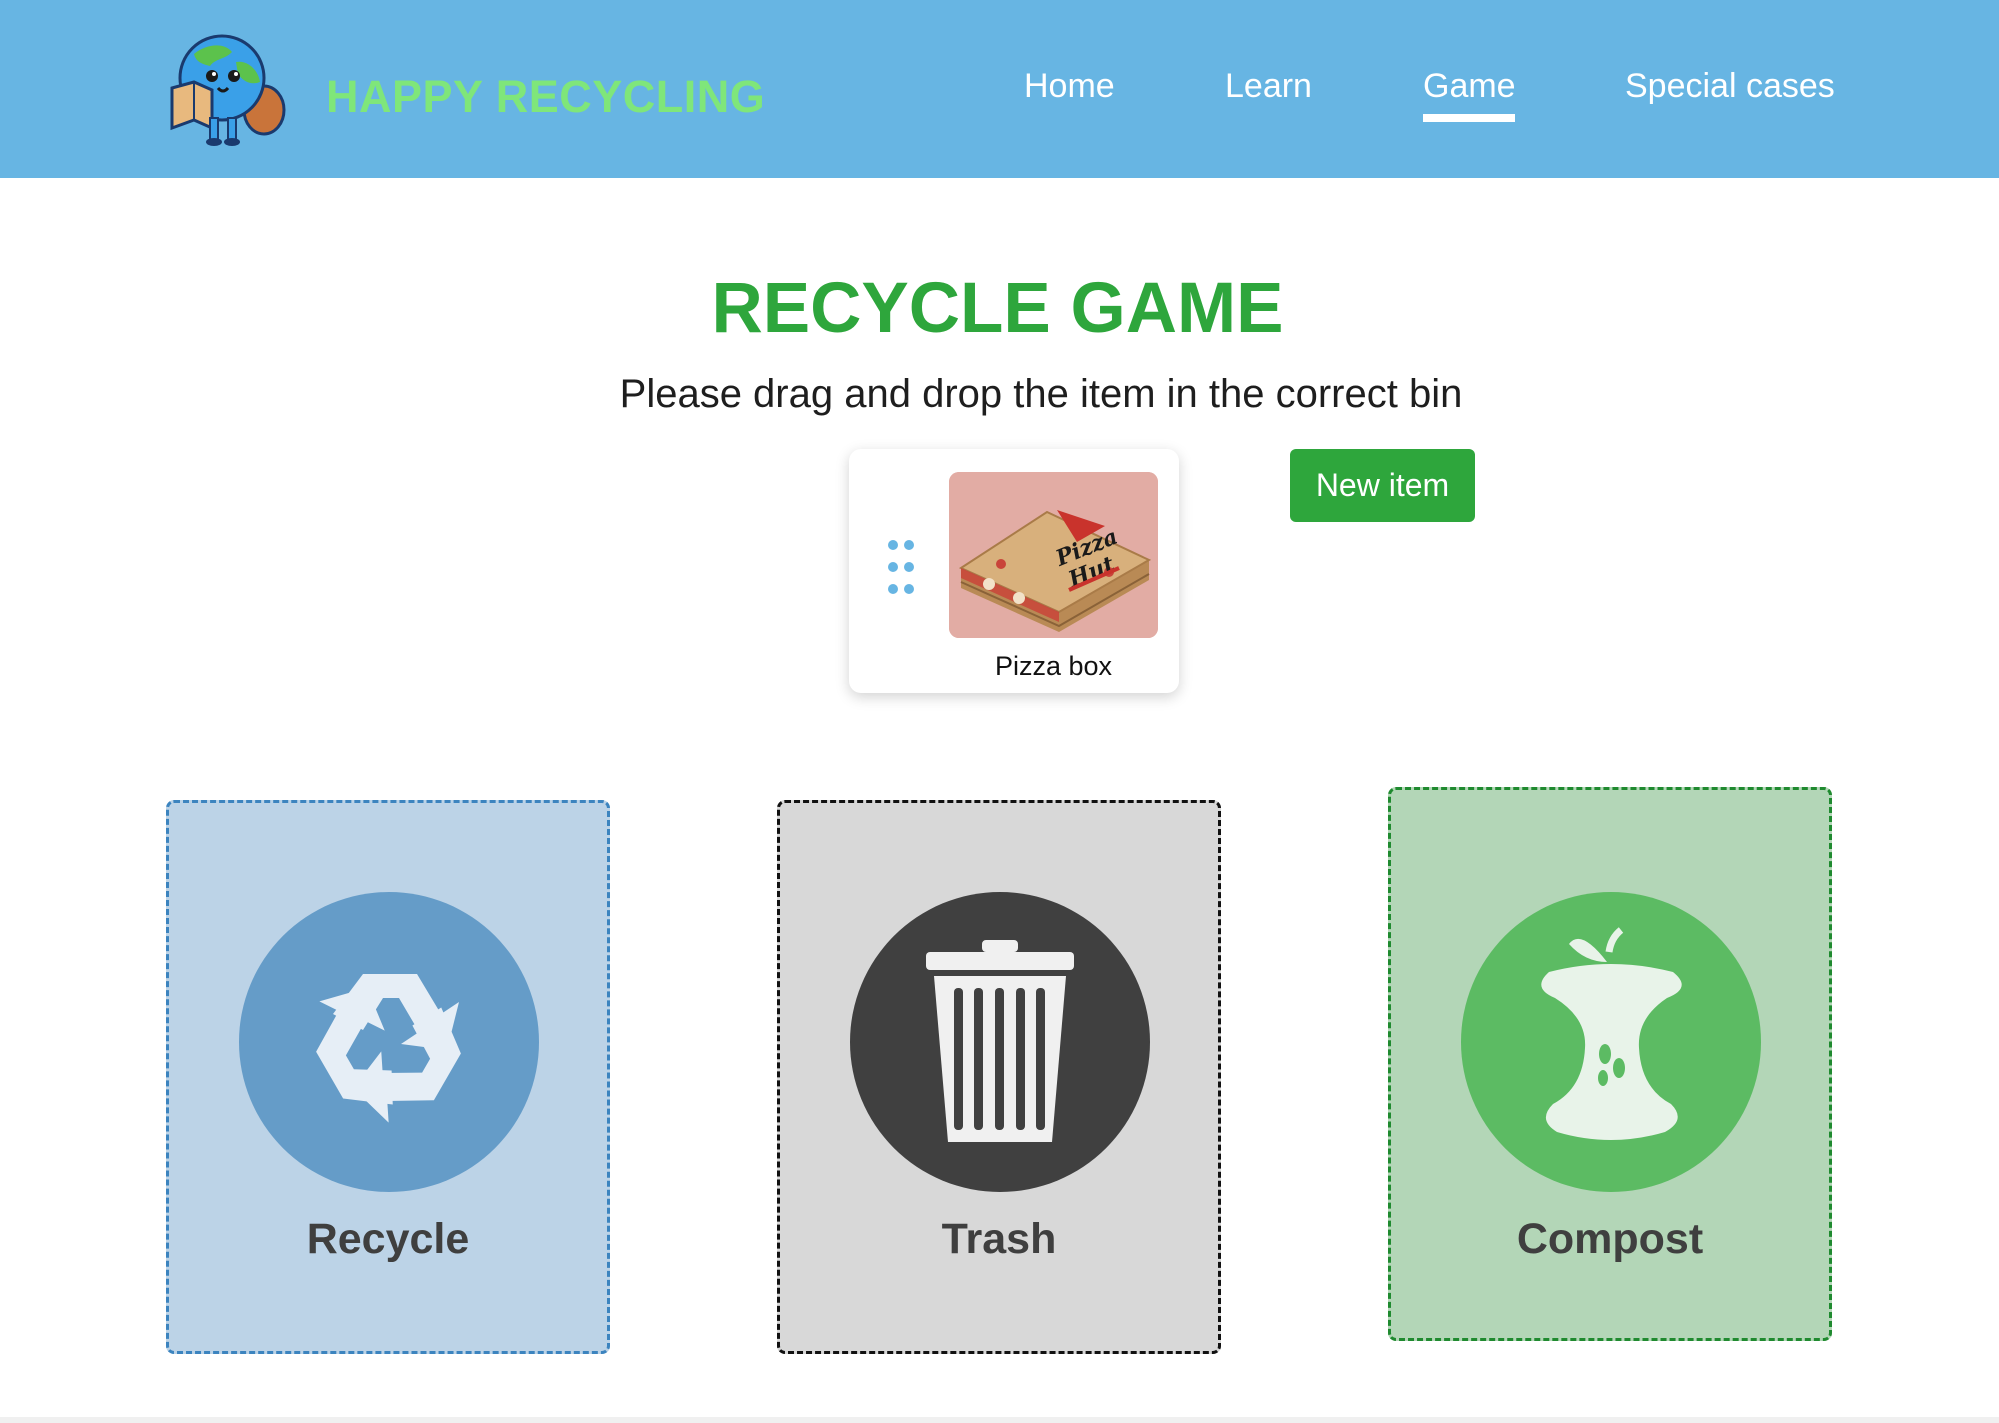 Image resolution: width=1999 pixels, height=1423 pixels. Describe the element at coordinates (1469, 86) in the screenshot. I see `nav-game: Game` at that location.